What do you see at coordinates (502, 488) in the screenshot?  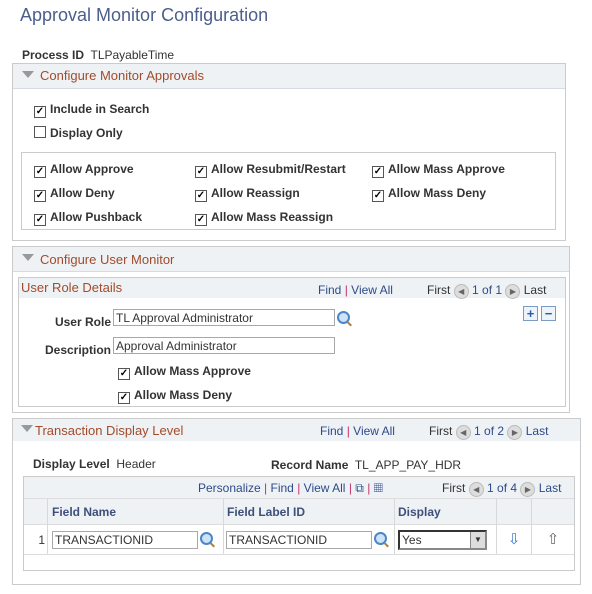 I see `row-count: 1 of 4` at bounding box center [502, 488].